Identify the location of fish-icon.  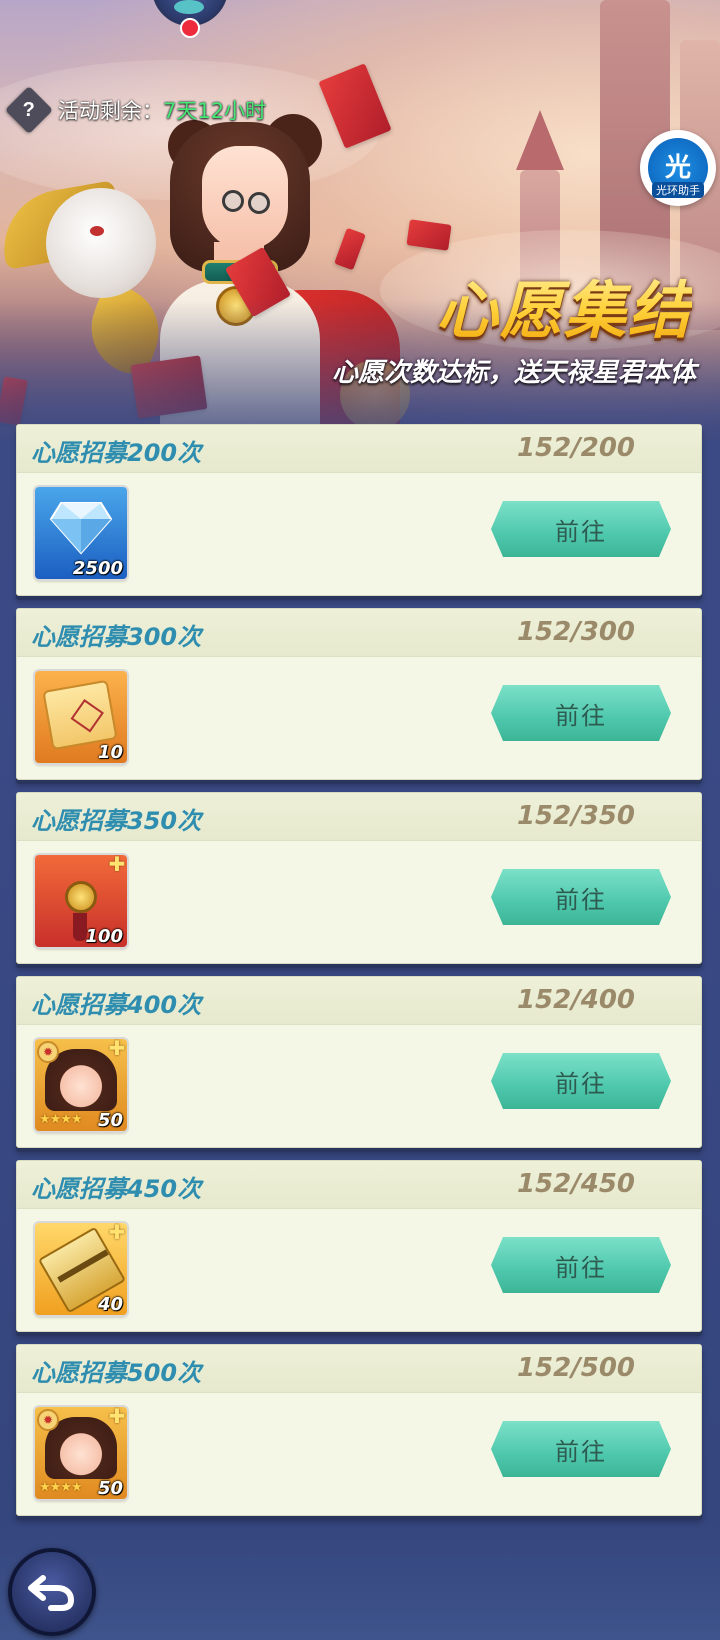
(189, 7).